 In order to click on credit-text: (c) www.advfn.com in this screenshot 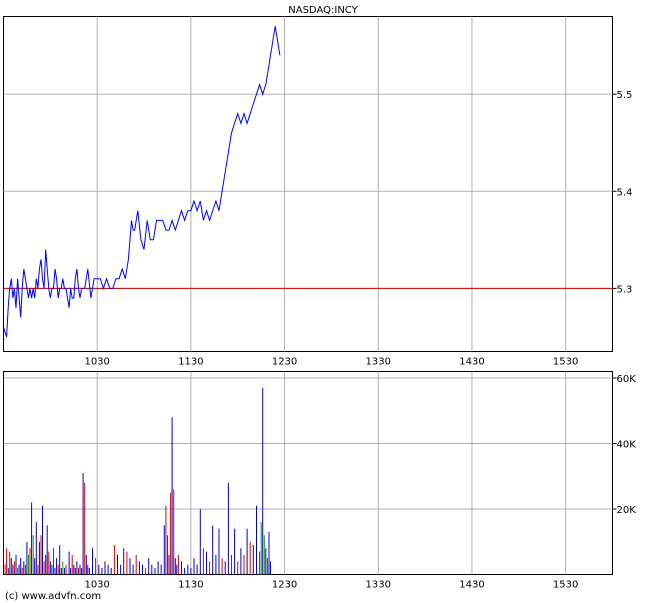, I will do `click(53, 596)`.